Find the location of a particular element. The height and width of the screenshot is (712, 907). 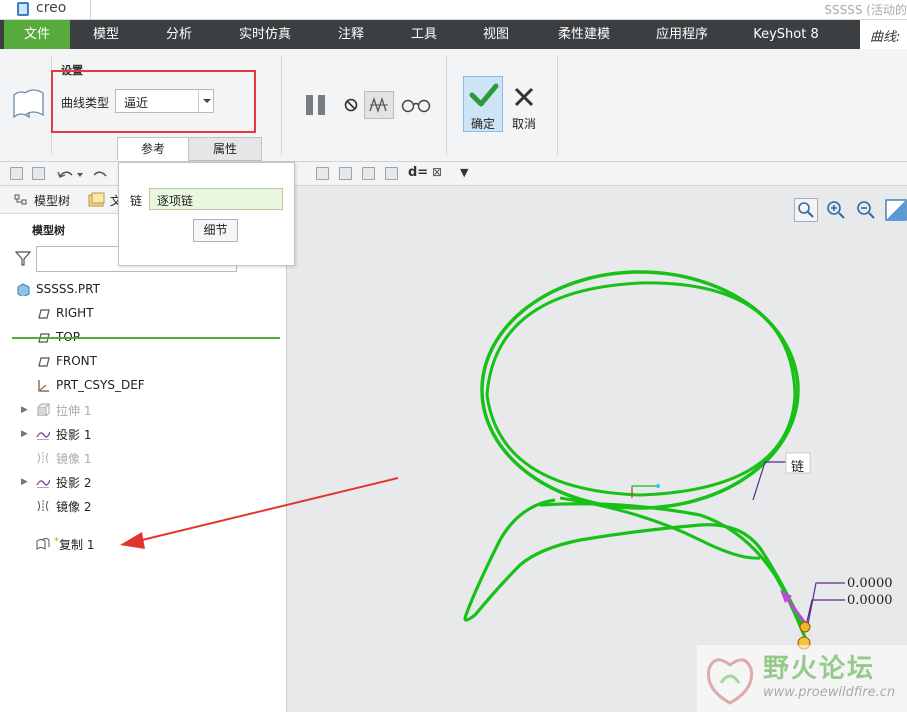

watermark-text: 野火论坛 is located at coordinates (819, 669).